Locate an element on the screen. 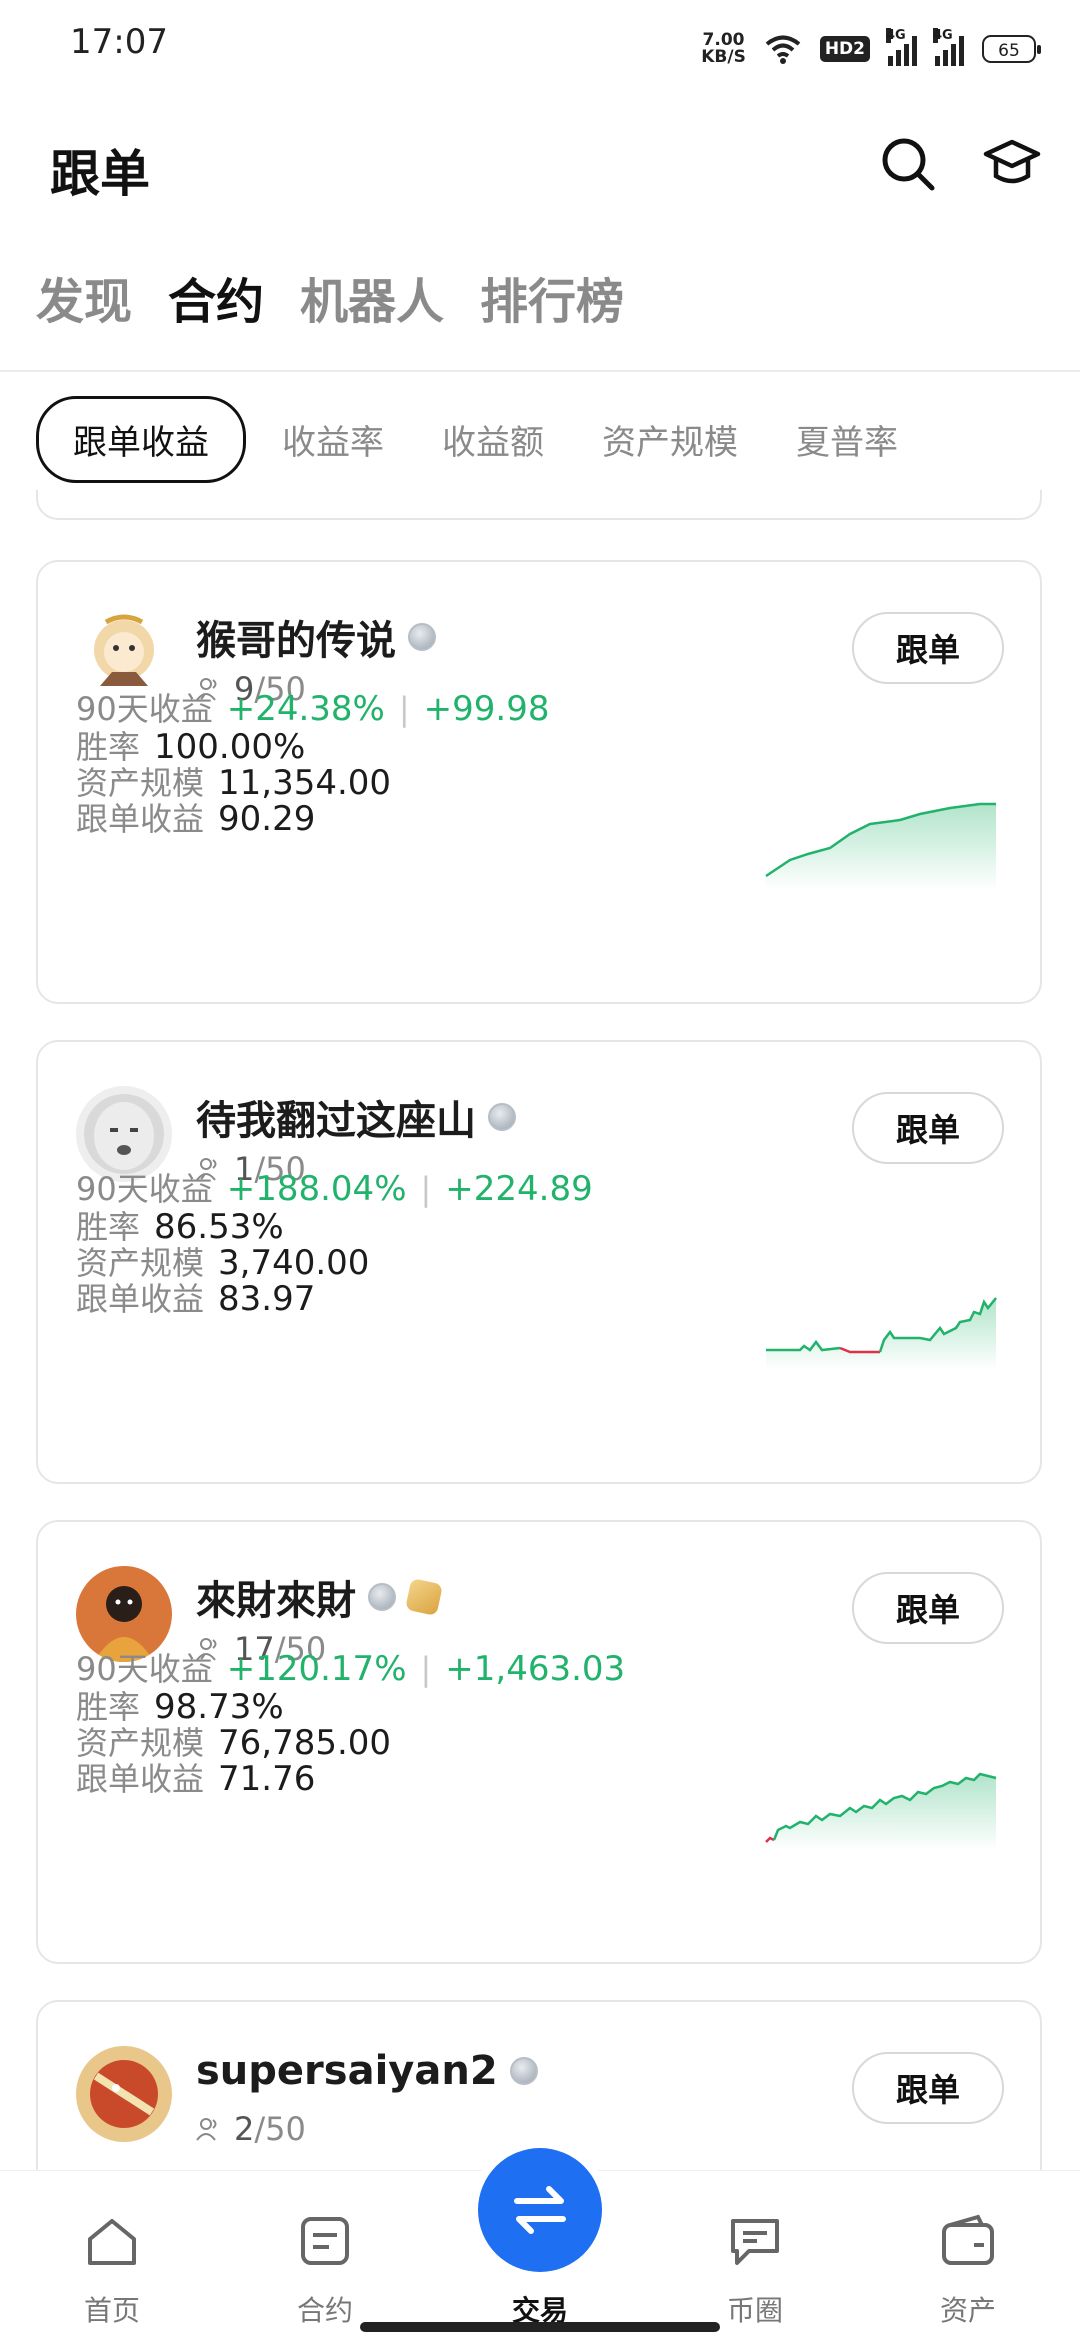 The width and height of the screenshot is (1080, 2341). gold-badge-icon is located at coordinates (424, 1597).